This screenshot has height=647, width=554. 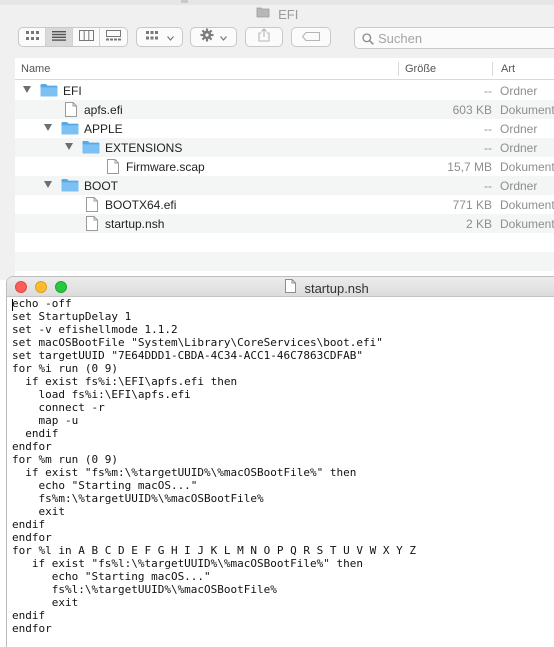 What do you see at coordinates (138, 498) in the screenshot?
I see `code-line: fs%m:\%targetUUID%\%macOSBootFile%` at bounding box center [138, 498].